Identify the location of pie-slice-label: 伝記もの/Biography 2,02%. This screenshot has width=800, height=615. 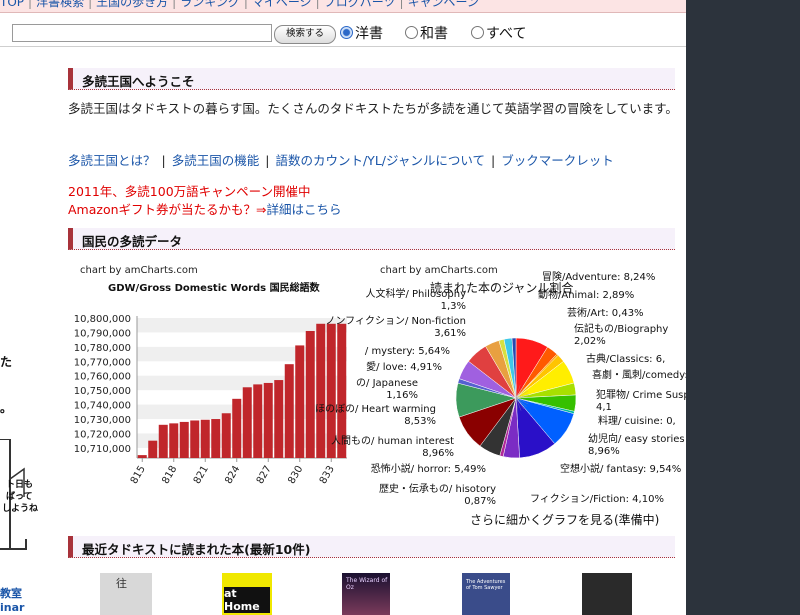
(621, 334).